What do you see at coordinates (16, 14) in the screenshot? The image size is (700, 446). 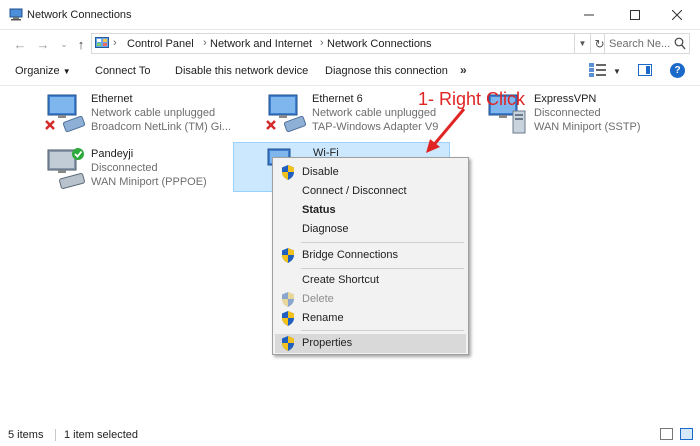 I see `network-connections-app-icon` at bounding box center [16, 14].